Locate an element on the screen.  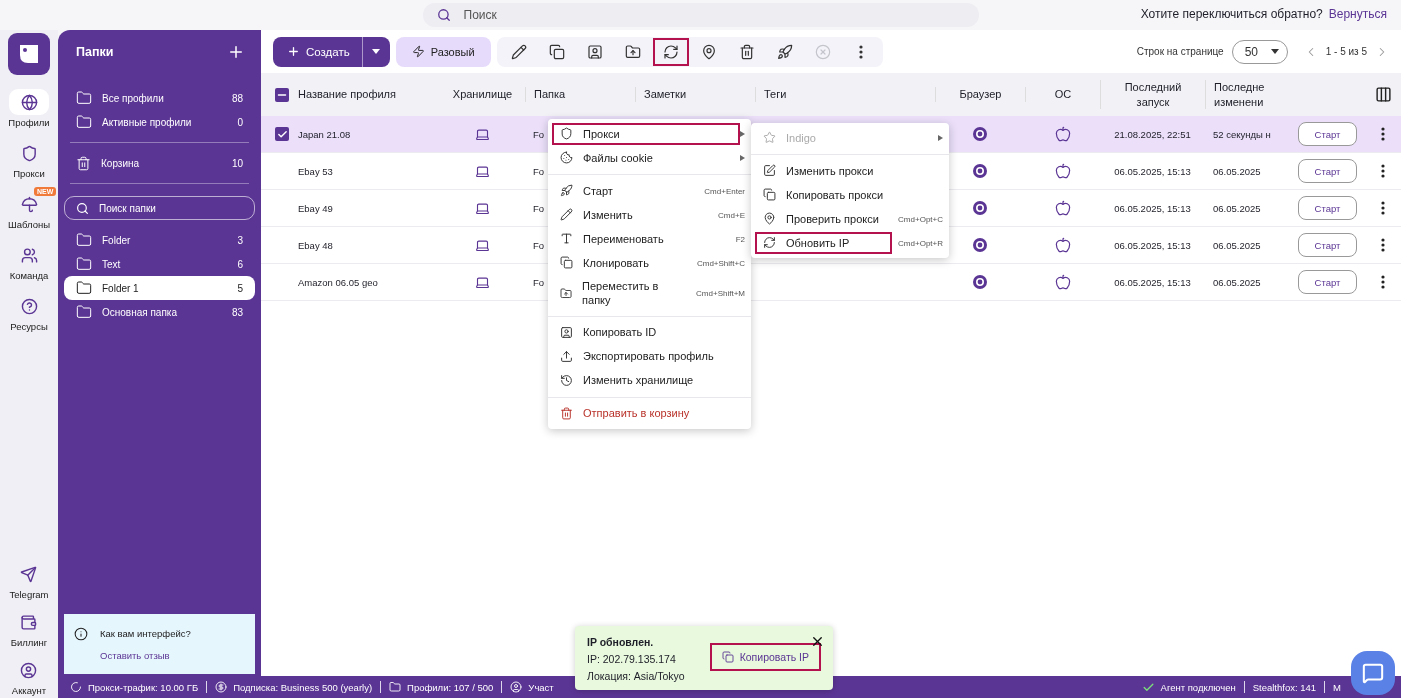
folder-item: Корзина 10 is located at coordinates (159, 163).